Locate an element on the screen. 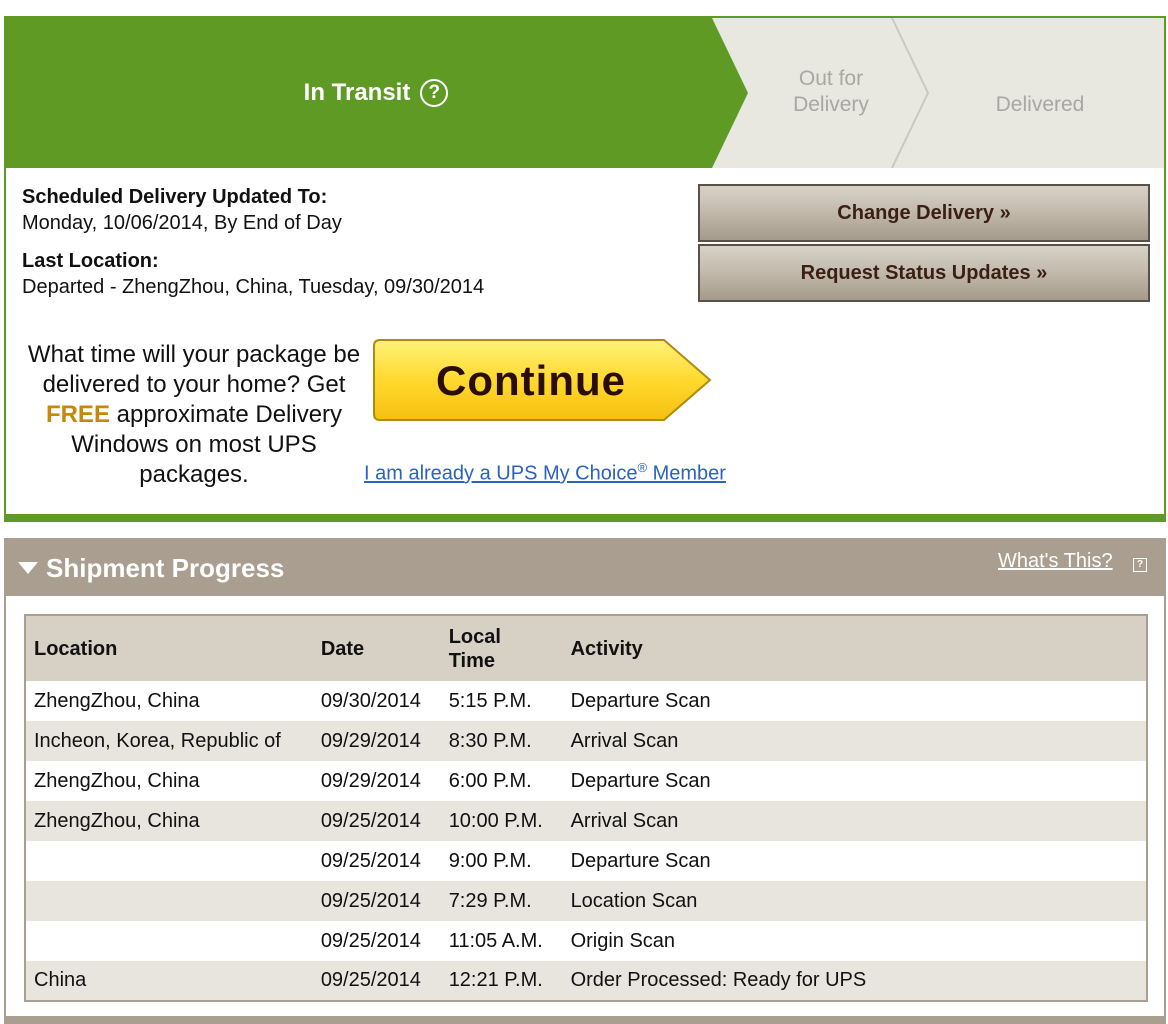 Image resolution: width=1168 pixels, height=1024 pixels. last-location-label: Last Location: is located at coordinates (90, 261).